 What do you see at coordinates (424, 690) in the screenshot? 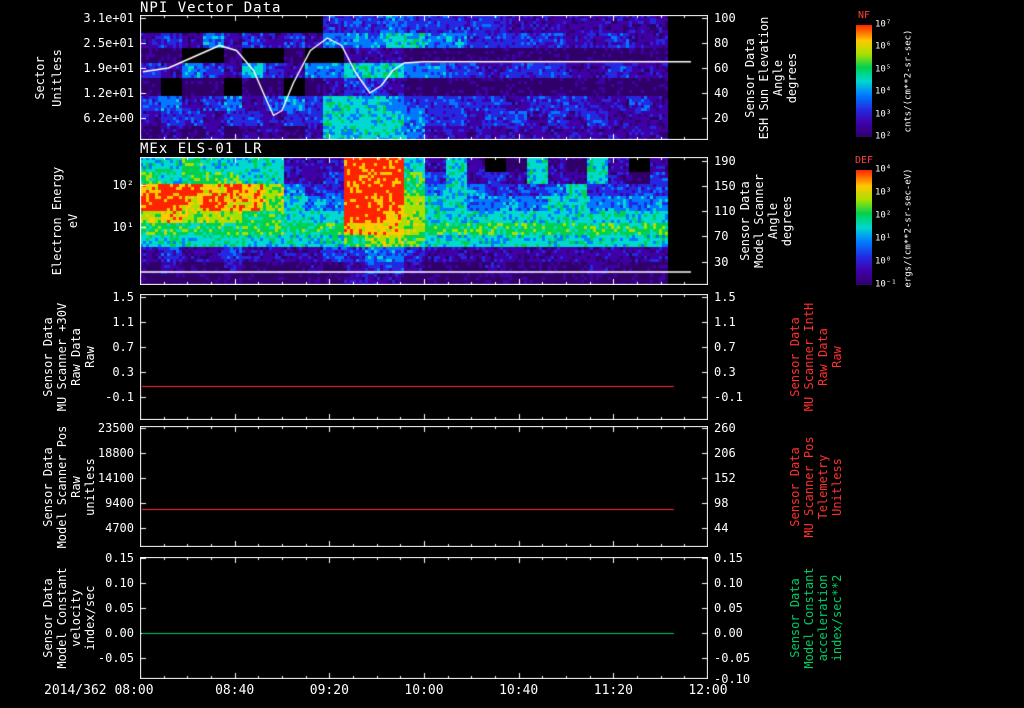
I see `x-tick-label: 10:00` at bounding box center [424, 690].